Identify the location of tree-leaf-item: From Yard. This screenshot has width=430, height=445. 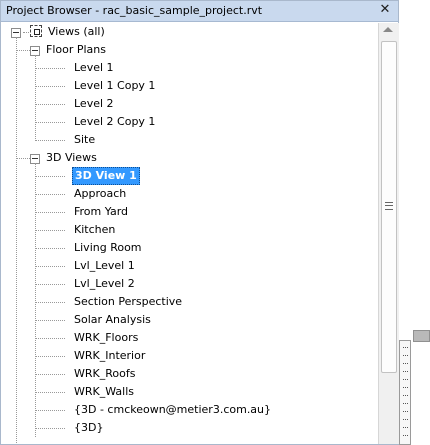
(189, 212).